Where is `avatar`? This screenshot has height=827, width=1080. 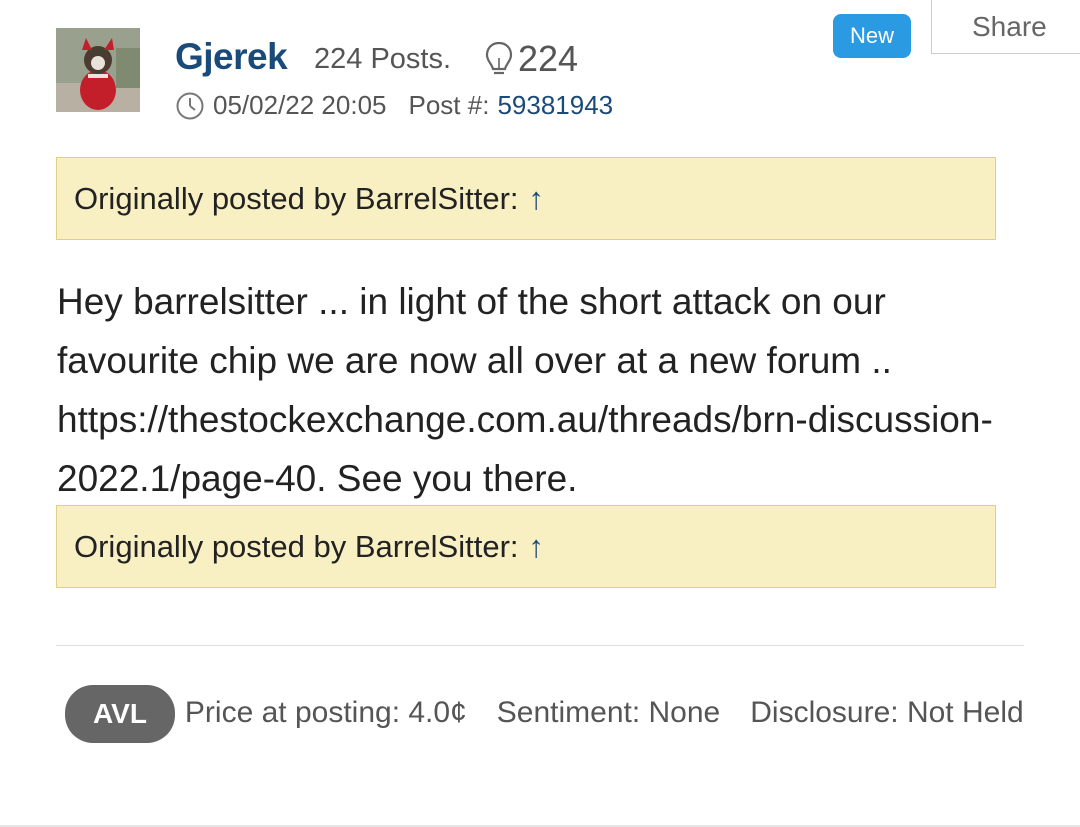 avatar is located at coordinates (98, 70).